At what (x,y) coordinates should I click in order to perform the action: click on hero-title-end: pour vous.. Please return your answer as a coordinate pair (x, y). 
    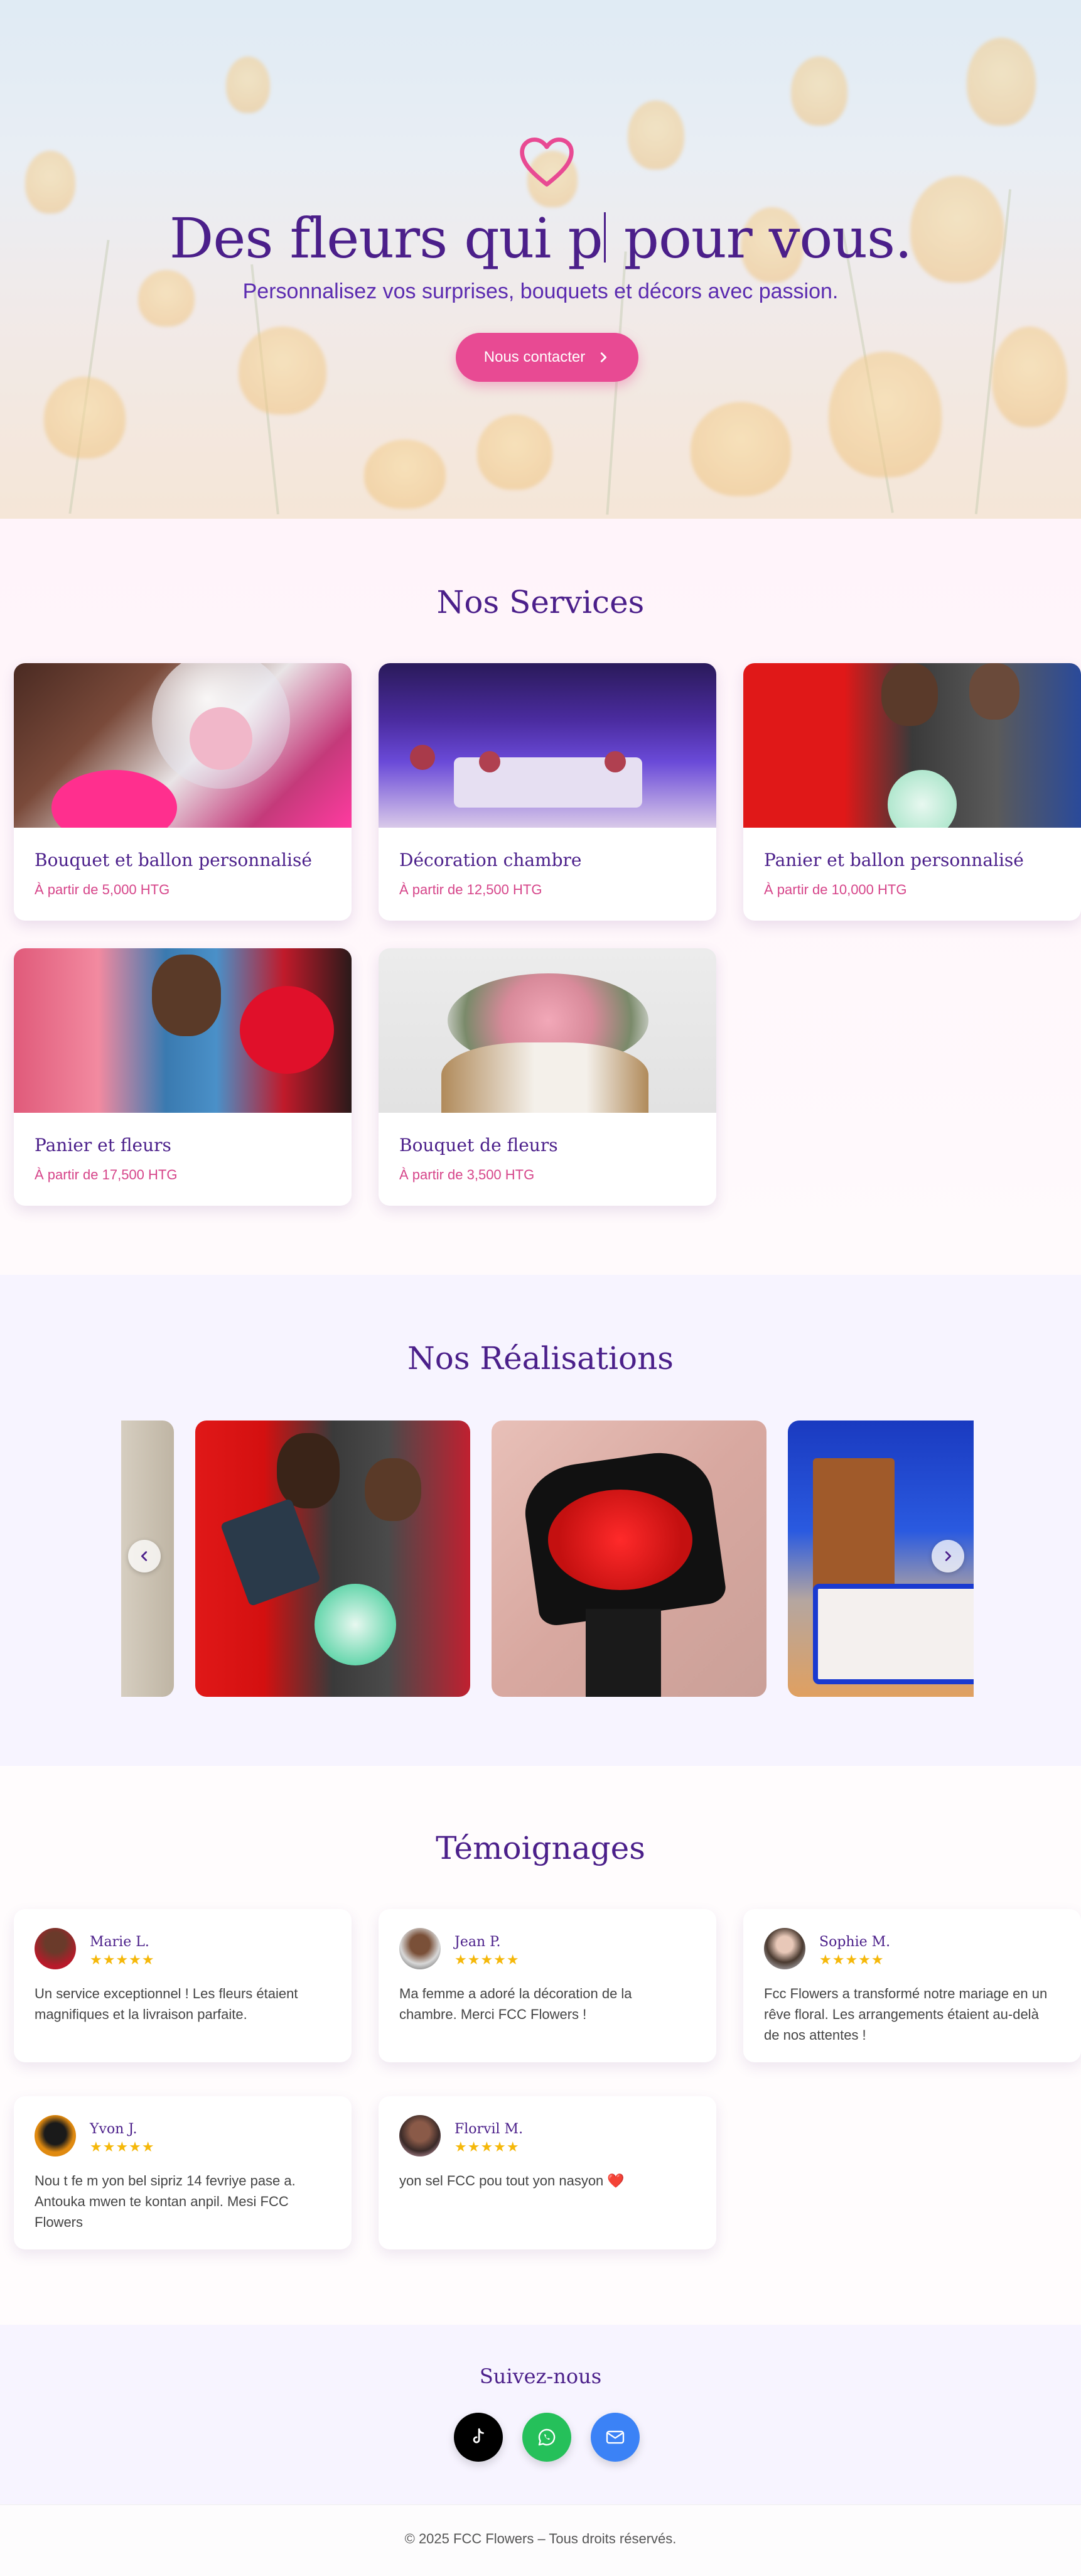
    Looking at the image, I should click on (759, 239).